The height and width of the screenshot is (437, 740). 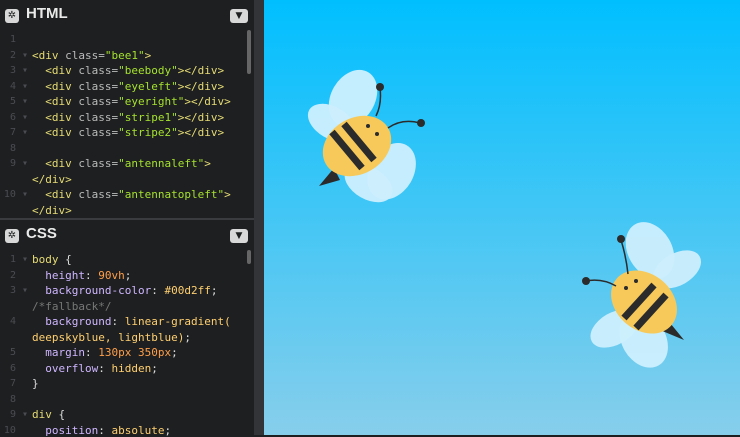 I want to click on html-scrollbar, so click(x=249, y=52).